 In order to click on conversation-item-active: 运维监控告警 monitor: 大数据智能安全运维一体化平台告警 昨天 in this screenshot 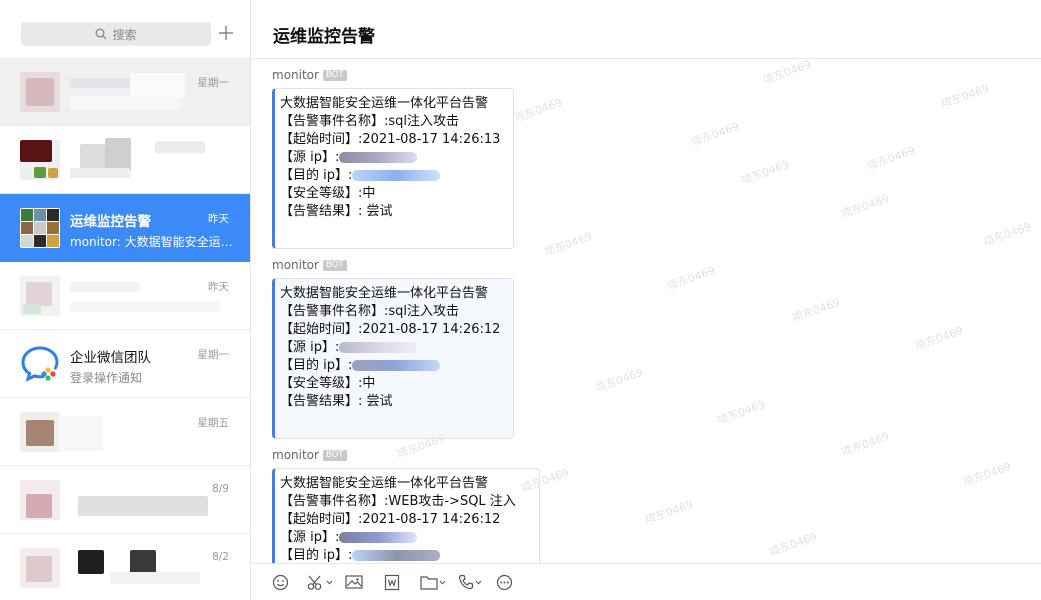, I will do `click(125, 228)`.